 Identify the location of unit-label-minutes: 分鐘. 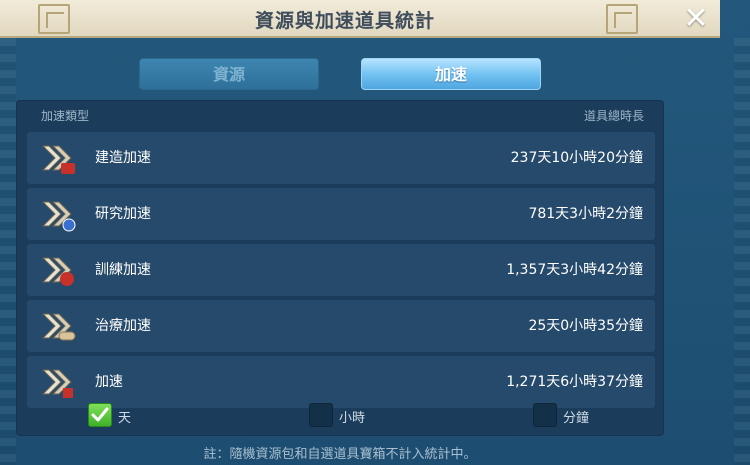
(576, 418).